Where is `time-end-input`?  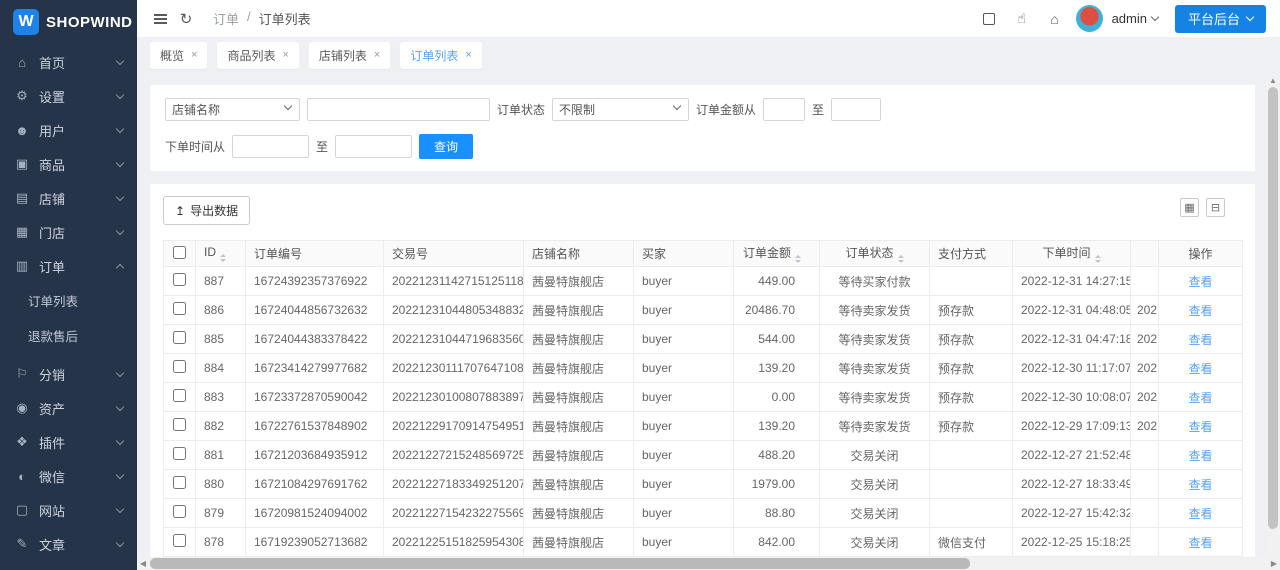
time-end-input is located at coordinates (374, 146).